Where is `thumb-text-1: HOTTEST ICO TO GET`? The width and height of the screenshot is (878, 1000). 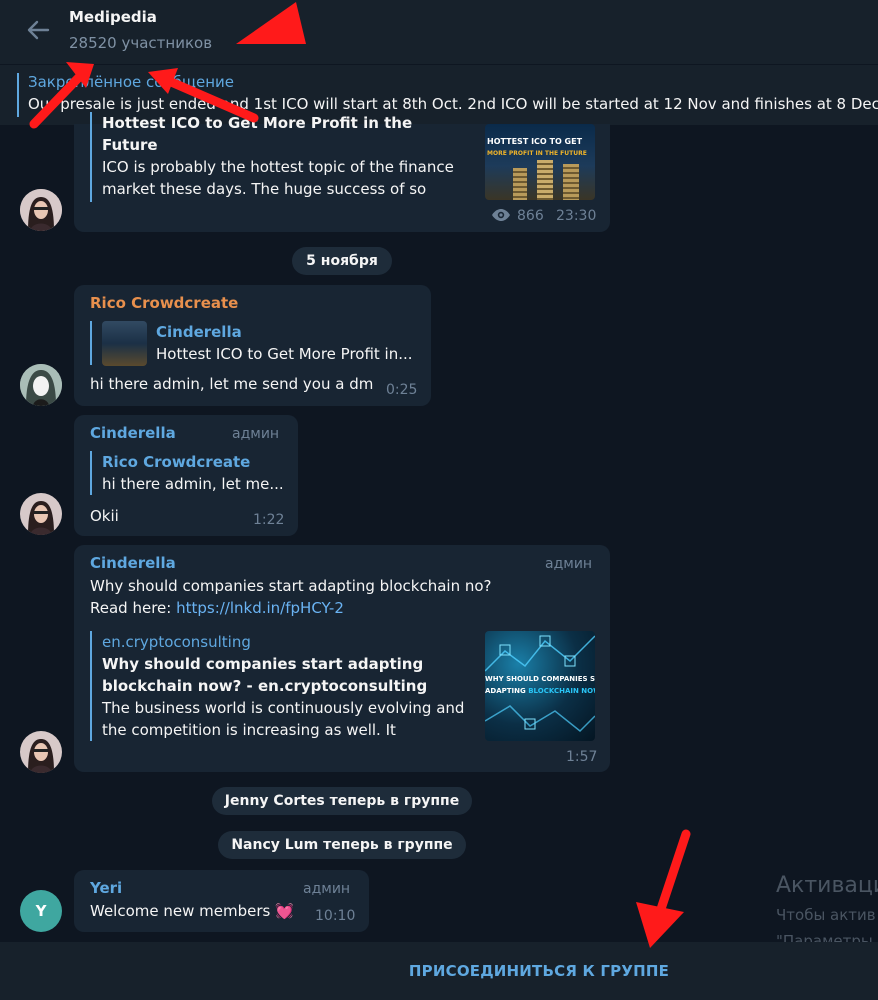
thumb-text-1: HOTTEST ICO TO GET is located at coordinates (535, 141).